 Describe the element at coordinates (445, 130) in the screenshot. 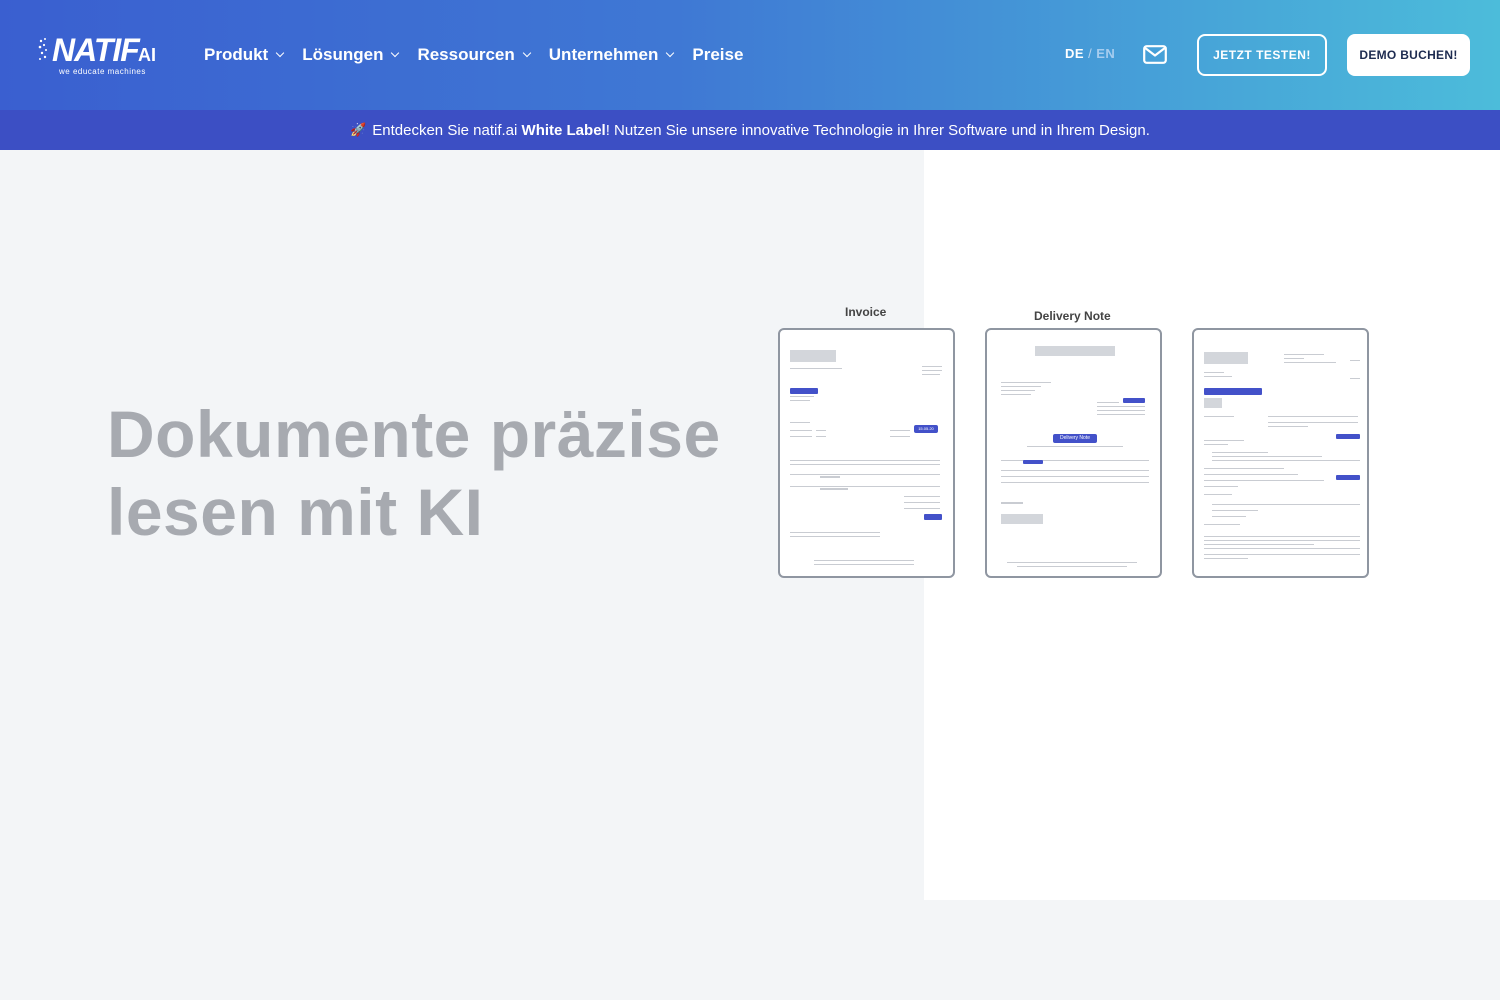

I see `banner-text-before: Entdecken Sie natif.ai` at that location.